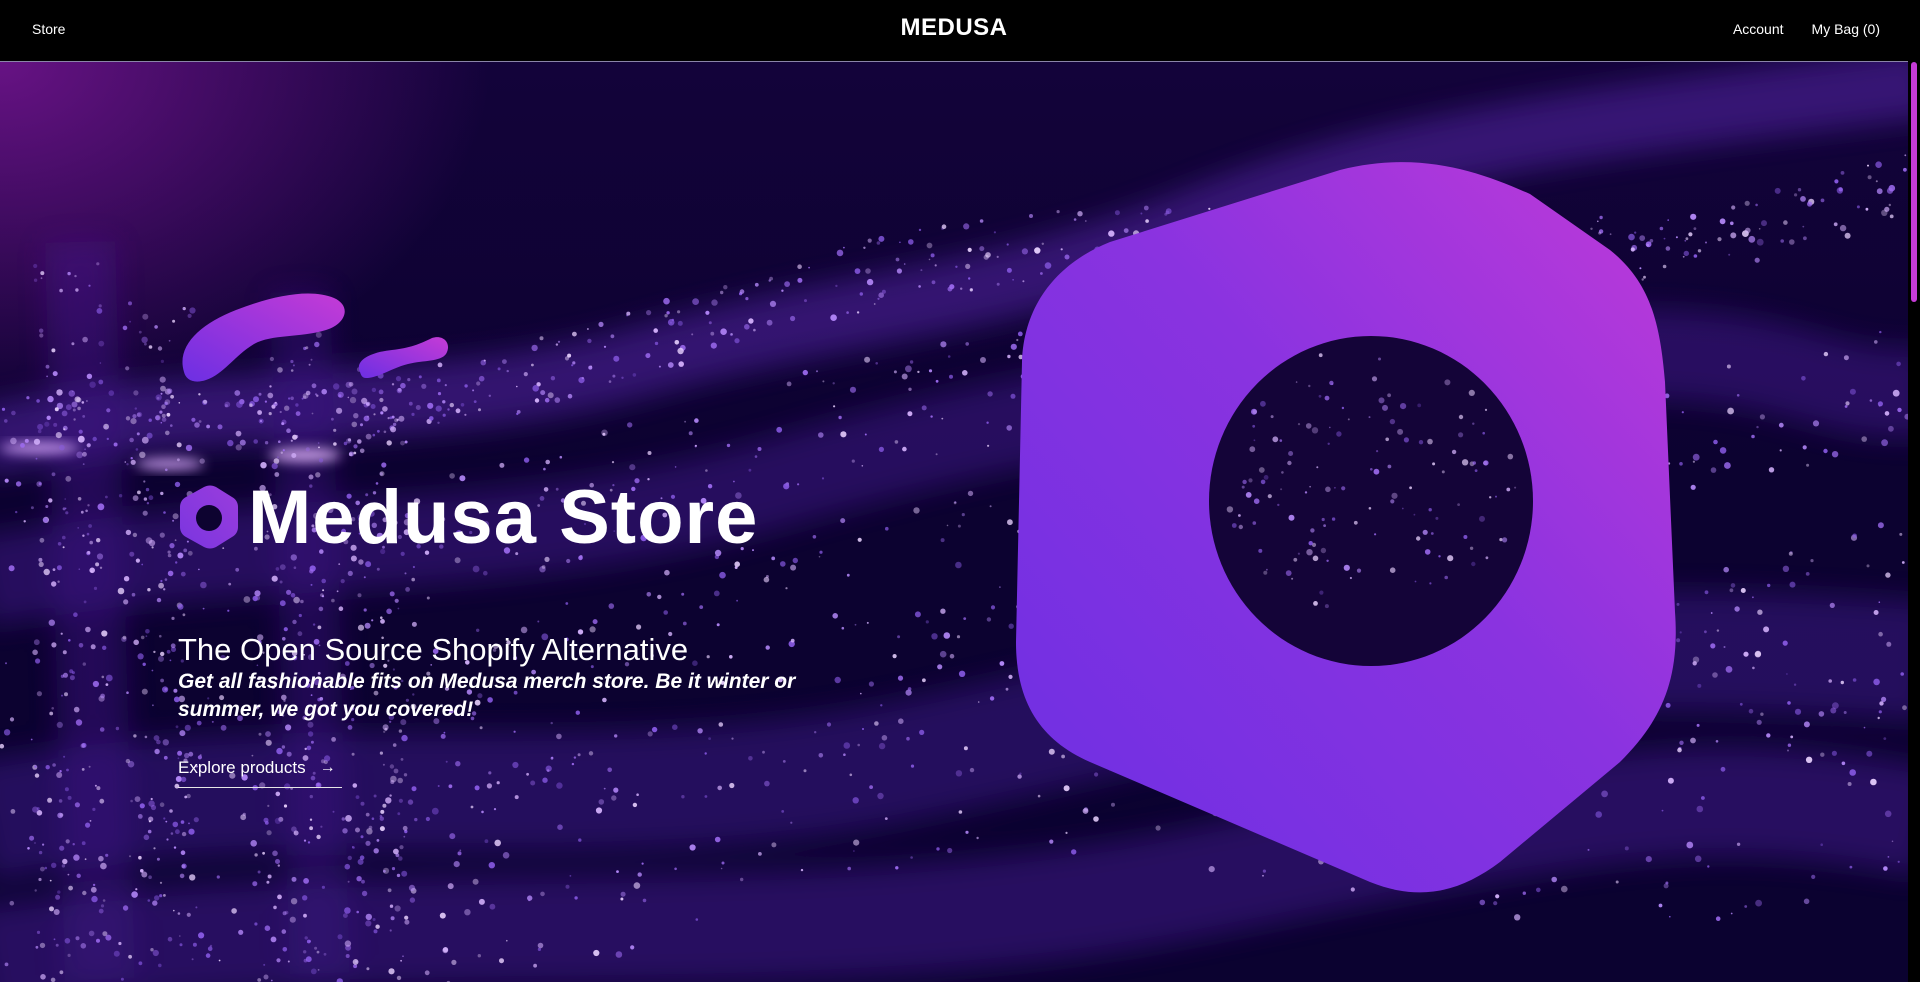 This screenshot has height=982, width=1920. I want to click on arrow-right-icon: →, so click(327, 767).